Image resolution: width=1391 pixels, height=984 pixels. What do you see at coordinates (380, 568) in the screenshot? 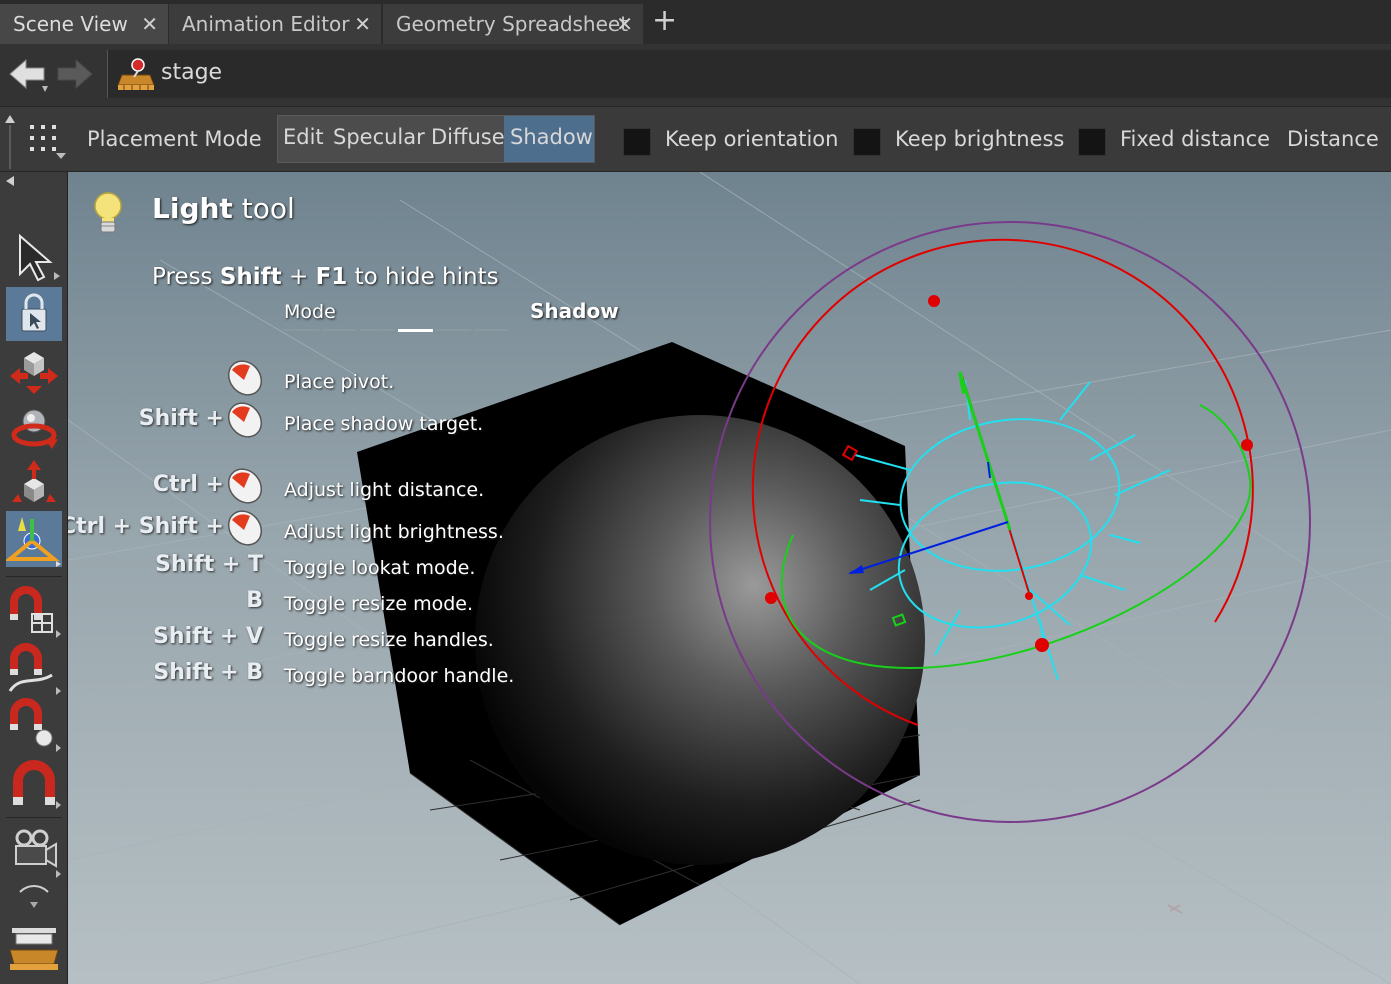
I see `hint-desc: Toggle lookat mode.` at bounding box center [380, 568].